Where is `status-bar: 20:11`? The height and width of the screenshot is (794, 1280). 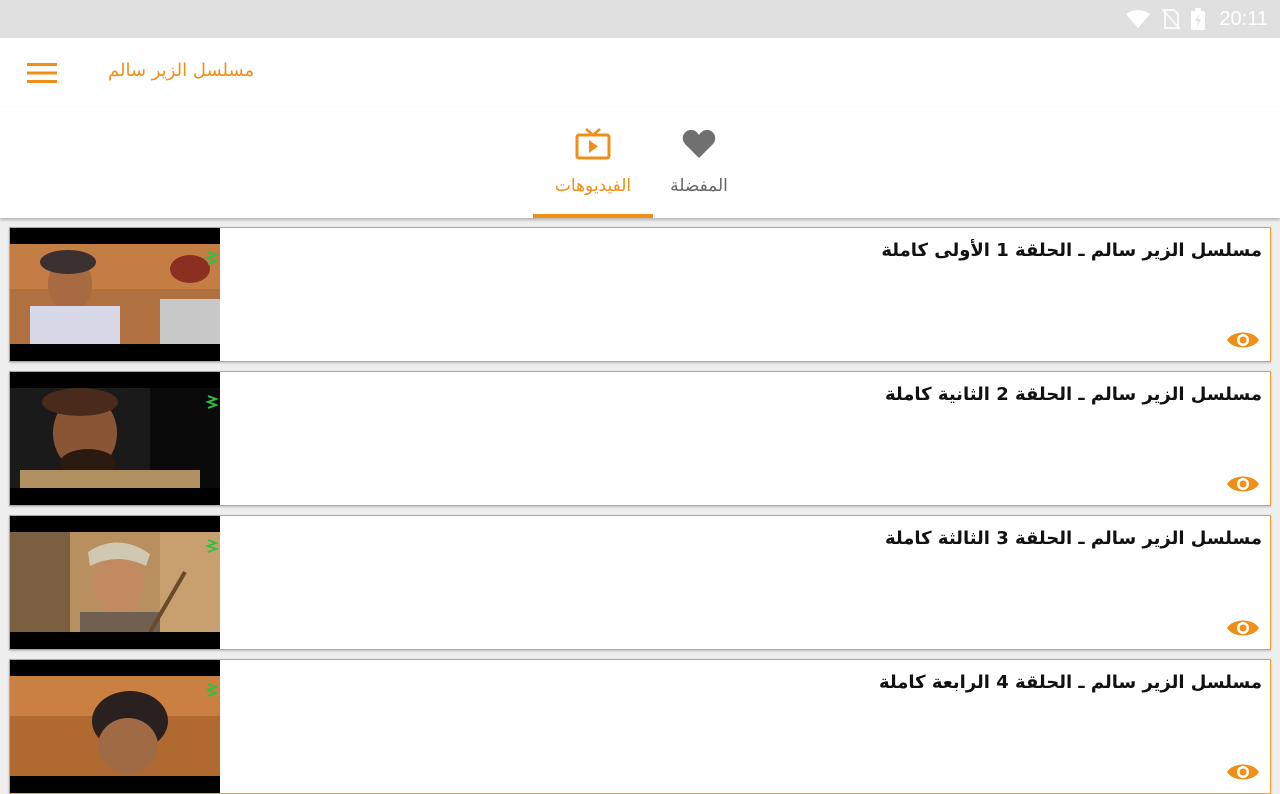 status-bar: 20:11 is located at coordinates (640, 19).